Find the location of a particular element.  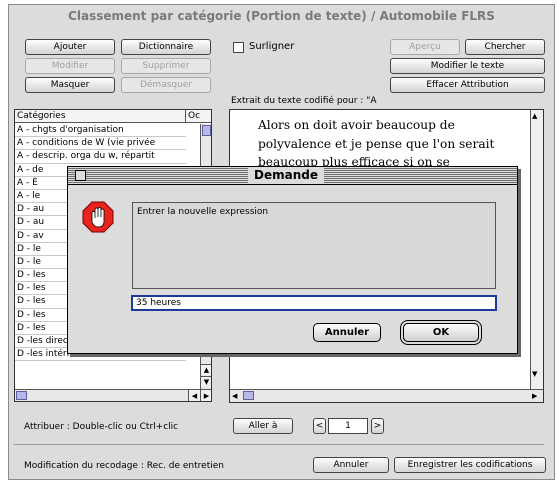

scroll-thumb is located at coordinates (206, 130).